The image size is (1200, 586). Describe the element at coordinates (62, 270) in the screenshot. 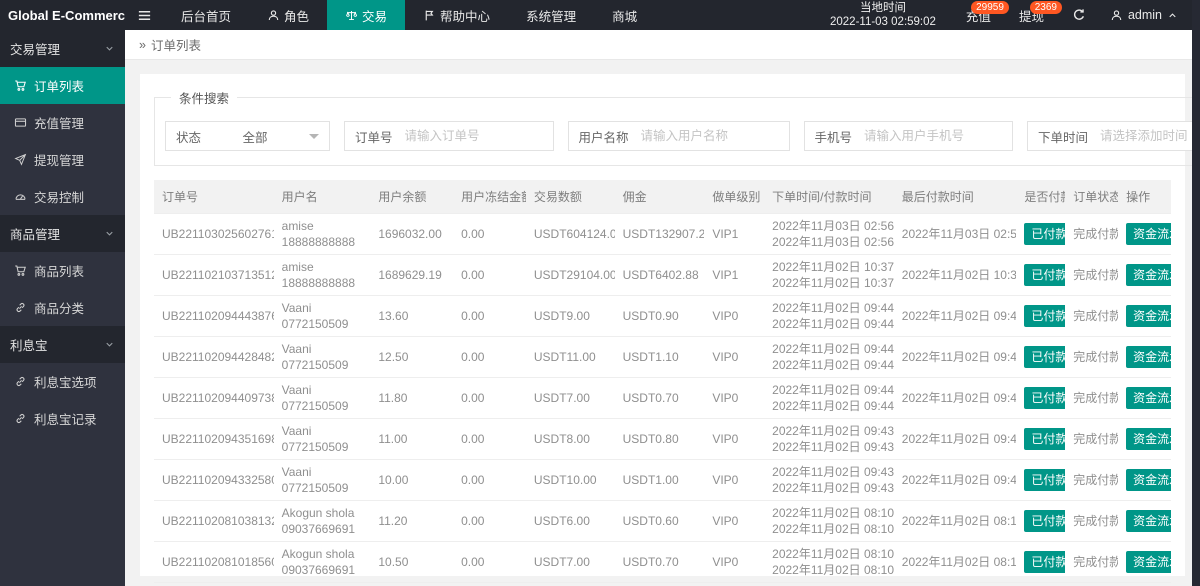

I see `sidebar-item-goods-list: 商品列表` at that location.